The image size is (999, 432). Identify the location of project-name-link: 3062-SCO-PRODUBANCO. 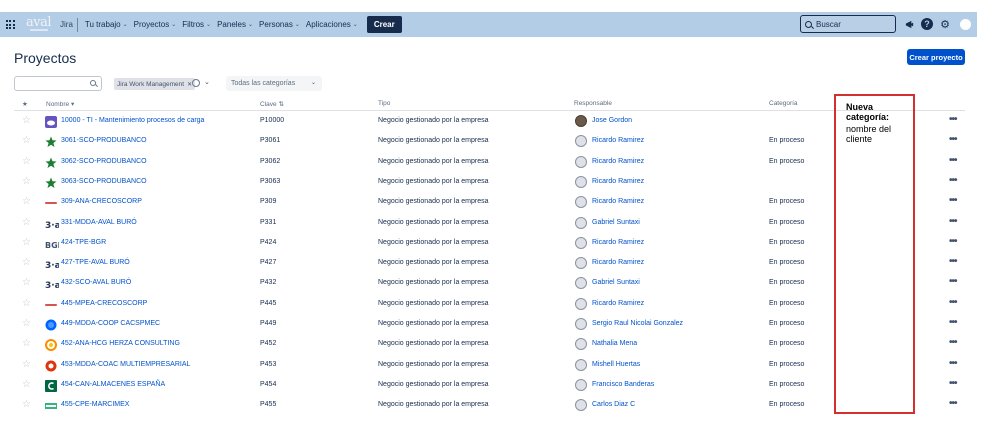
(104, 161).